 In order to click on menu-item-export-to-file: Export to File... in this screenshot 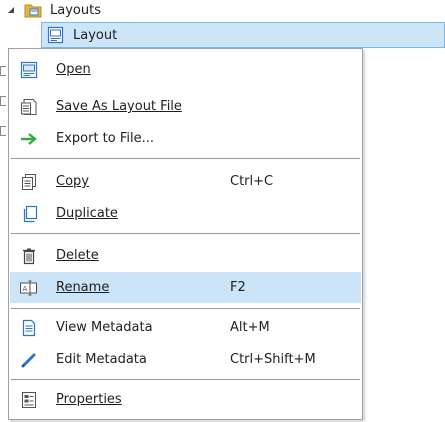, I will do `click(185, 138)`.